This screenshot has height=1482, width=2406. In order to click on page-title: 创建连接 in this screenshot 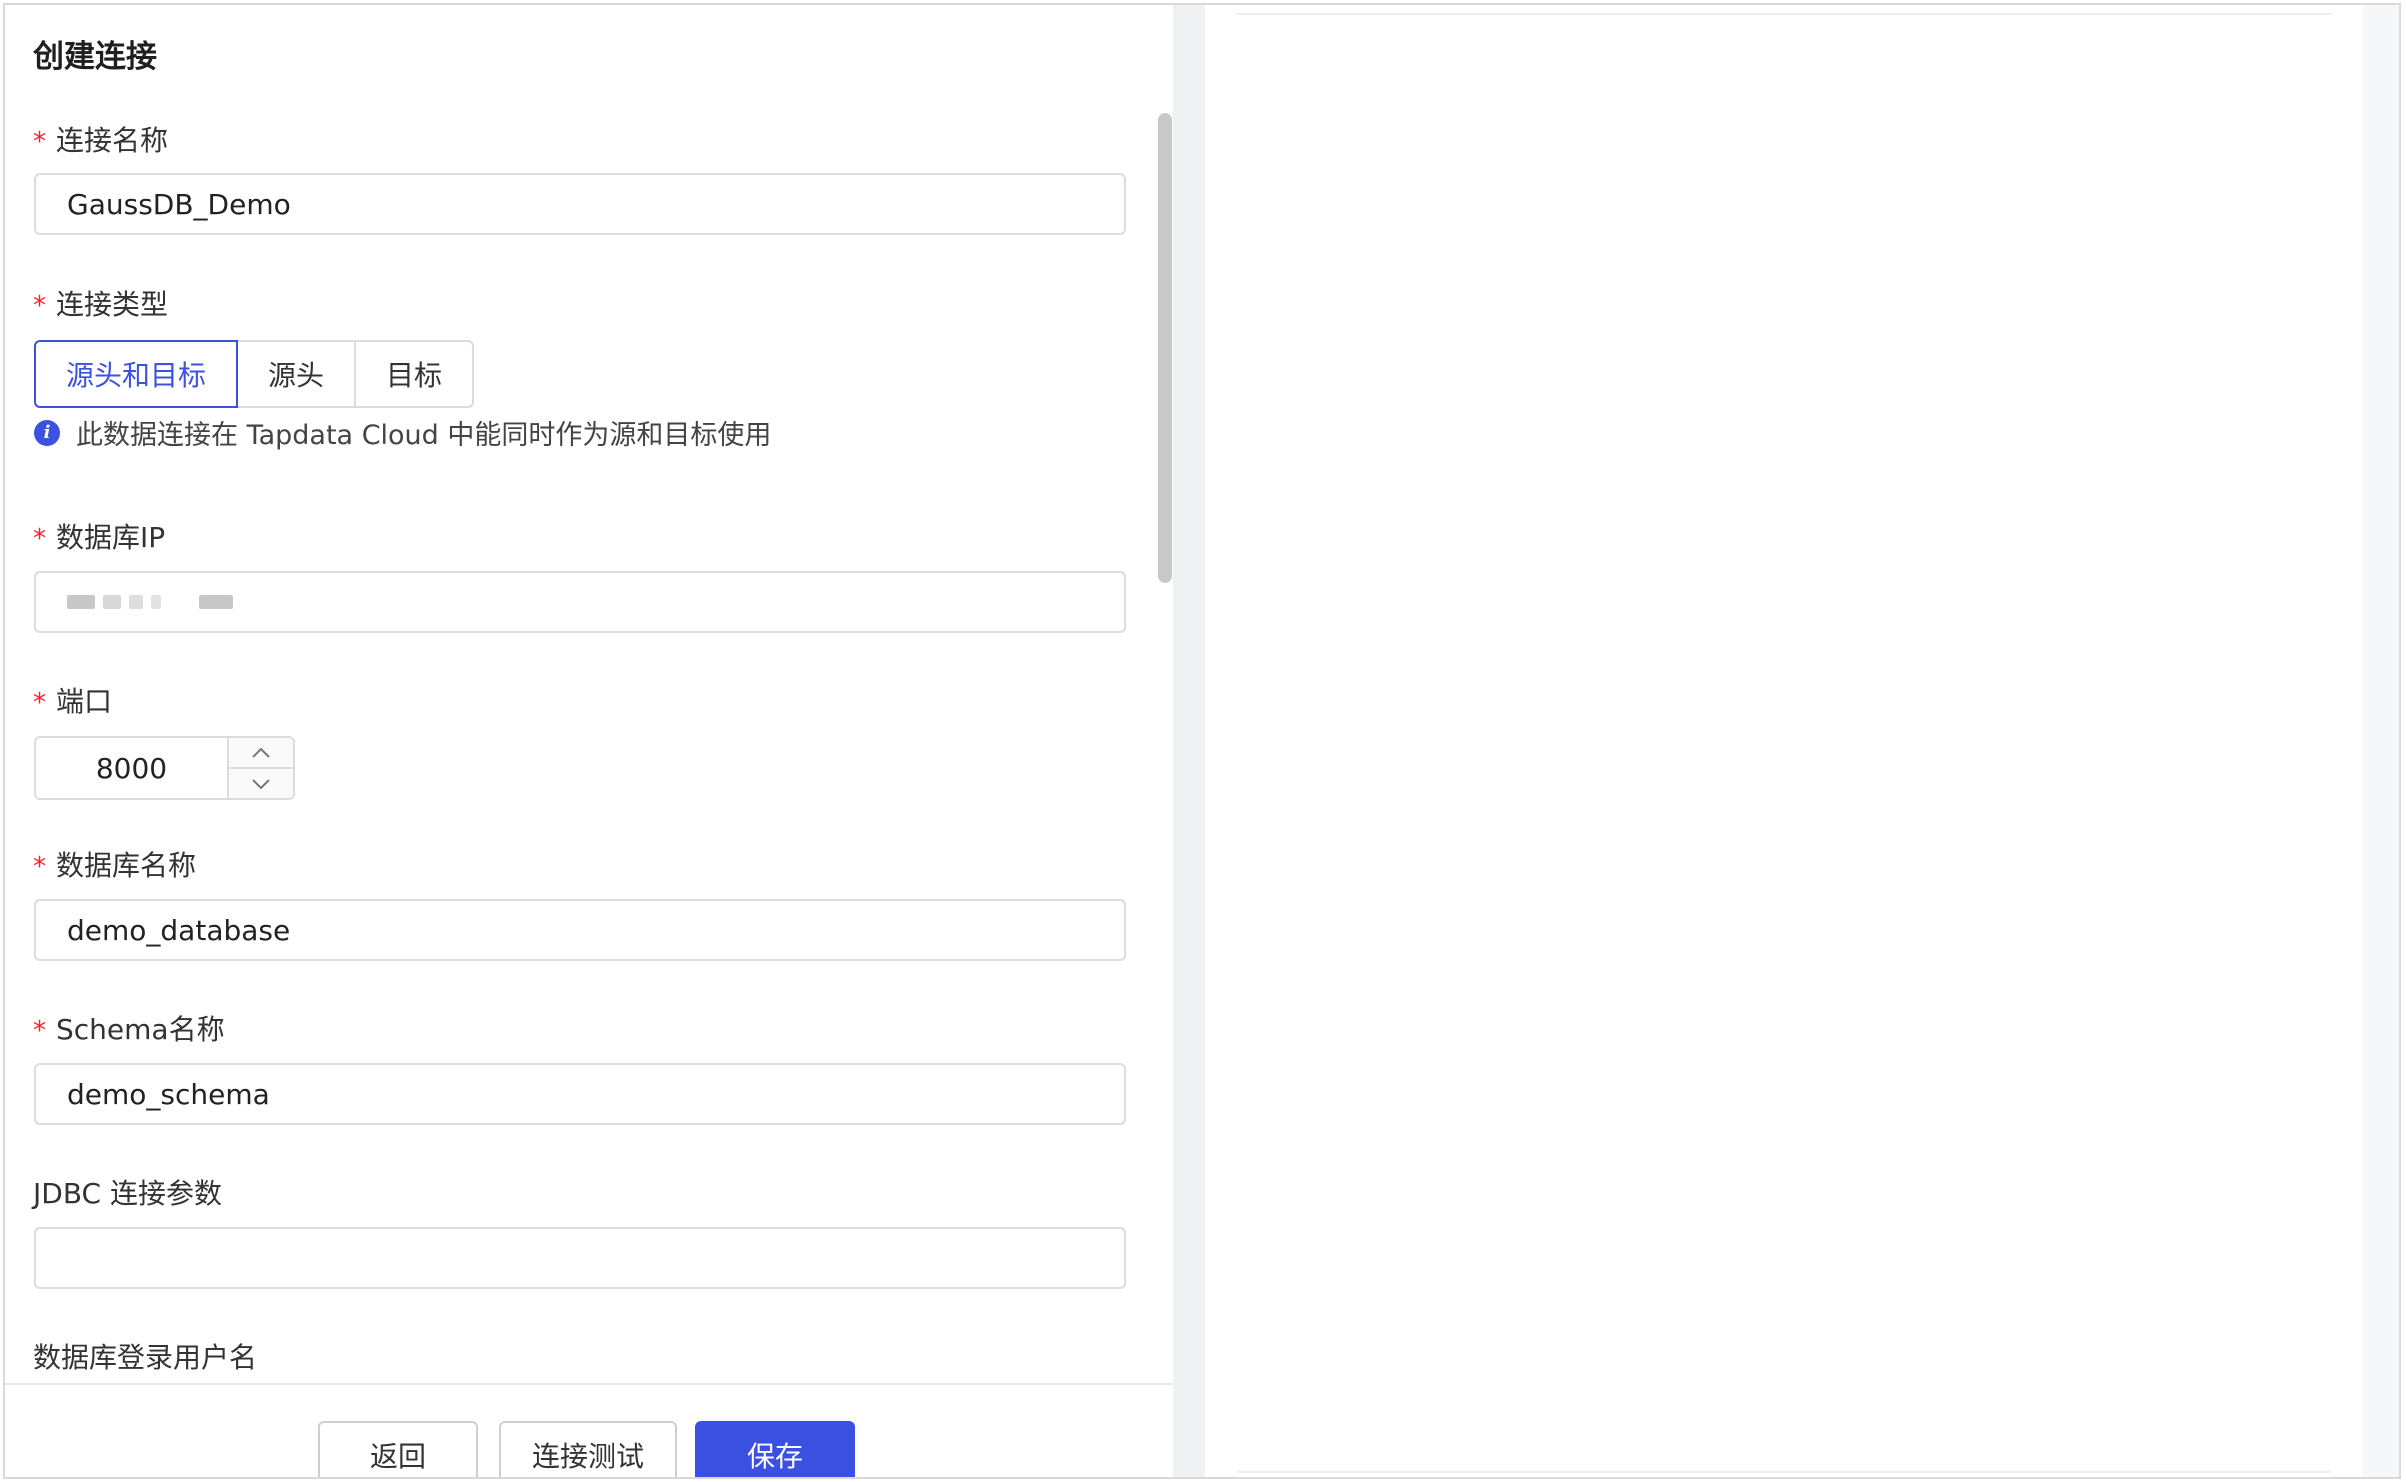, I will do `click(95, 57)`.